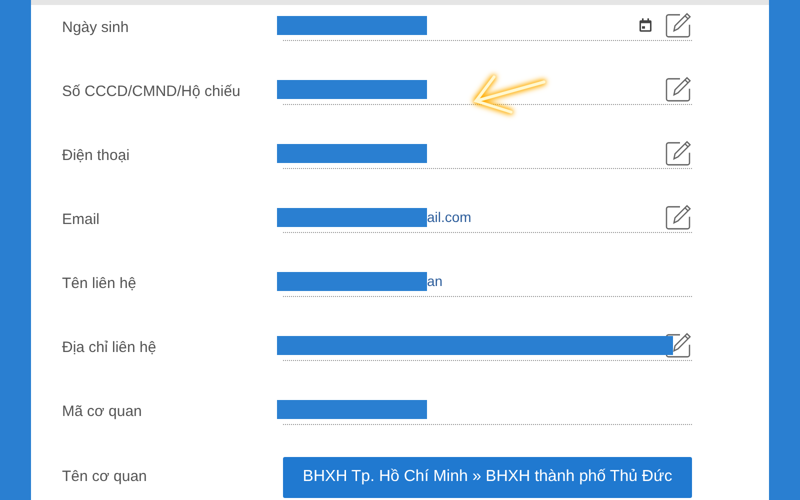  Describe the element at coordinates (102, 412) in the screenshot. I see `field-label: Mã cơ quan` at that location.